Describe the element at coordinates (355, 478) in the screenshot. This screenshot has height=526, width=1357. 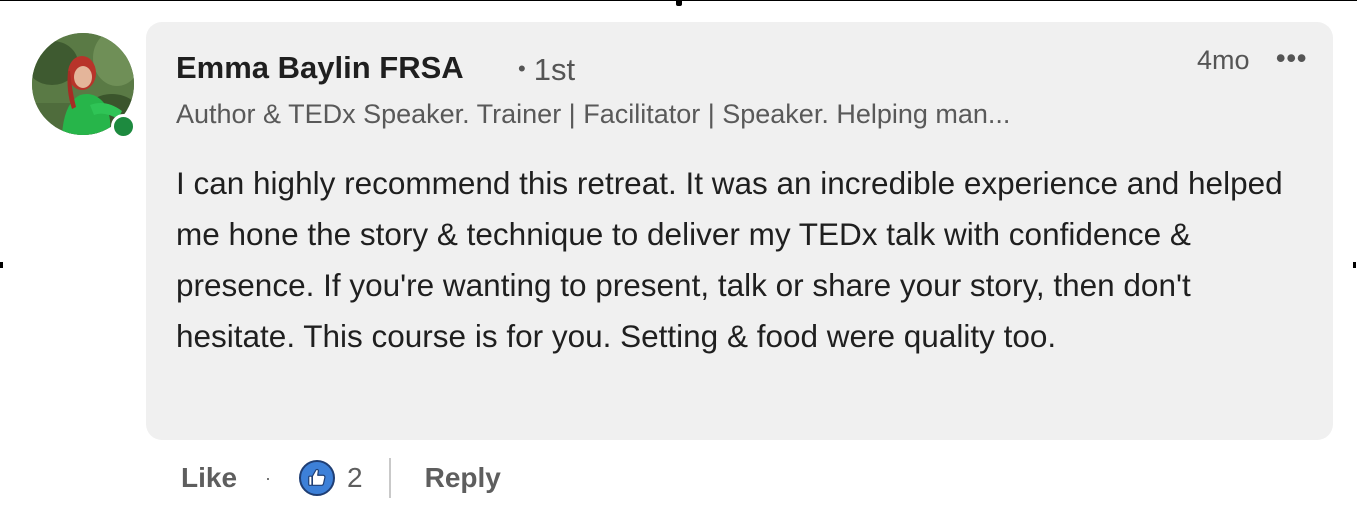
I see `reaction-count: 2` at that location.